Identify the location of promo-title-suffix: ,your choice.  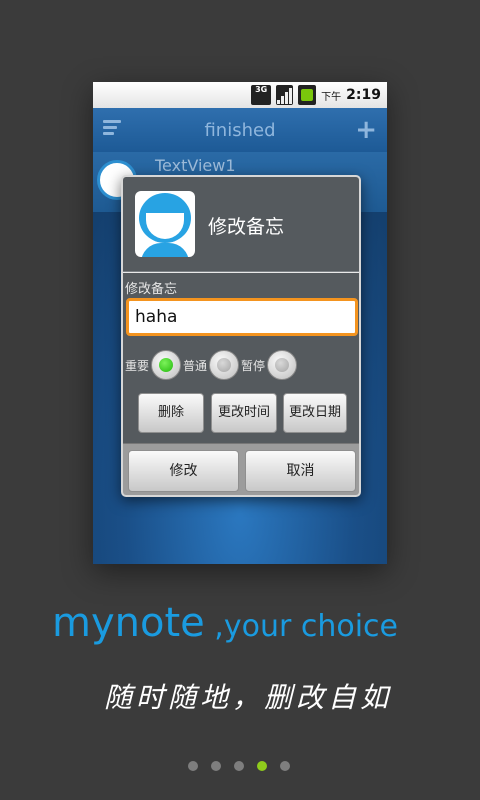
(301, 626).